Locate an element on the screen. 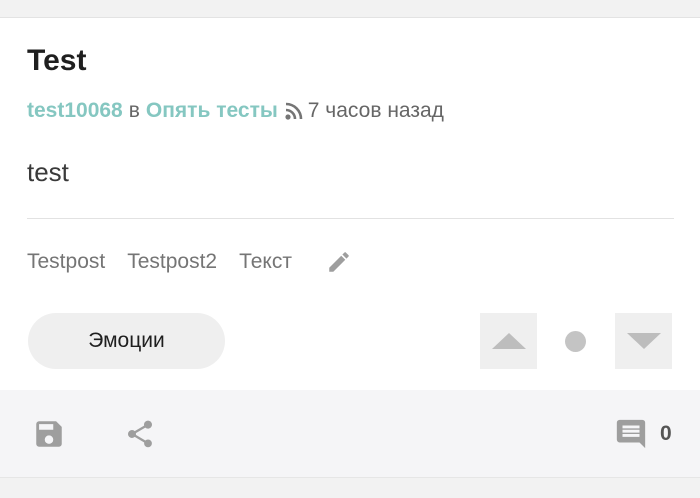  meta-in-word: в is located at coordinates (134, 110).